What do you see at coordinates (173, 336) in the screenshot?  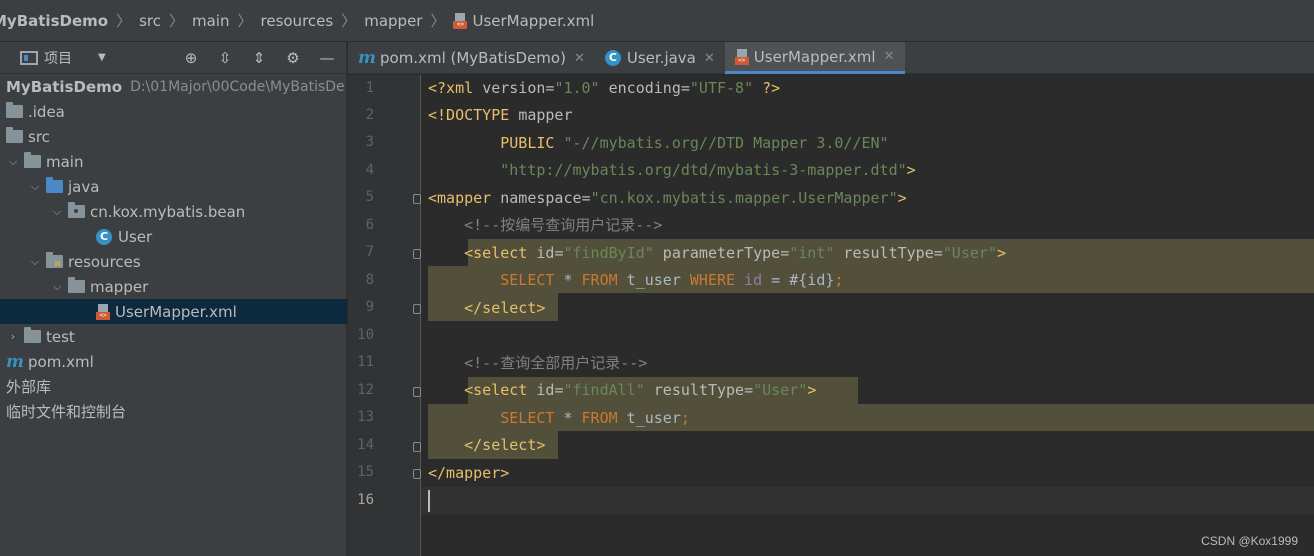 I see `tree-item-test: › test` at bounding box center [173, 336].